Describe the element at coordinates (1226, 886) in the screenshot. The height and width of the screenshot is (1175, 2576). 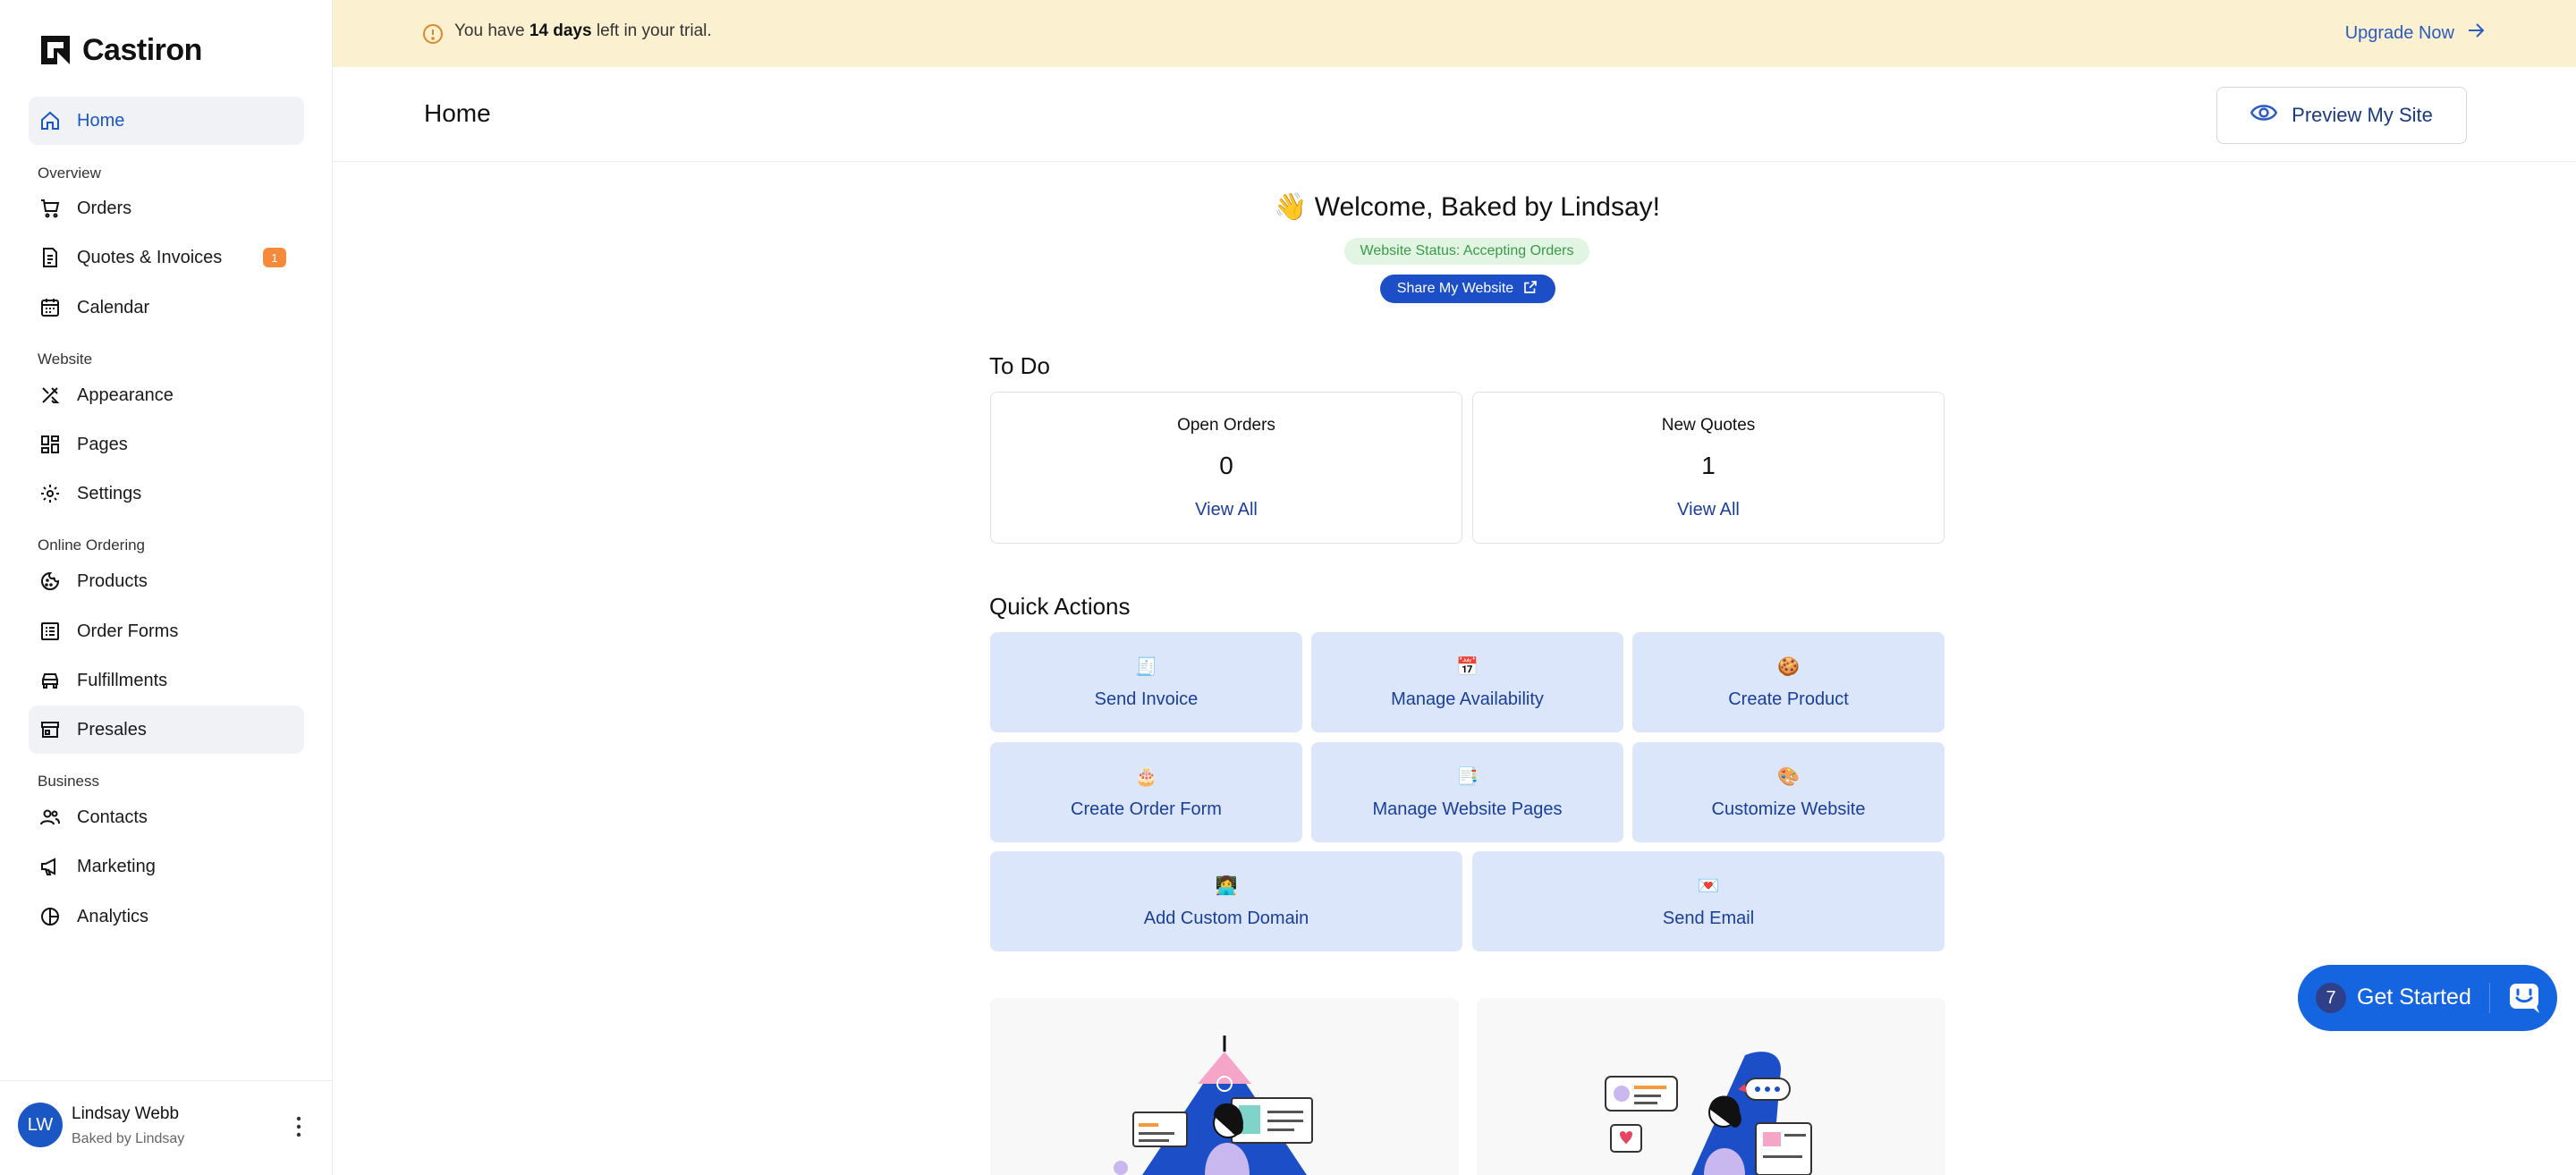
I see `technologist-icon: 👩‍💻` at that location.